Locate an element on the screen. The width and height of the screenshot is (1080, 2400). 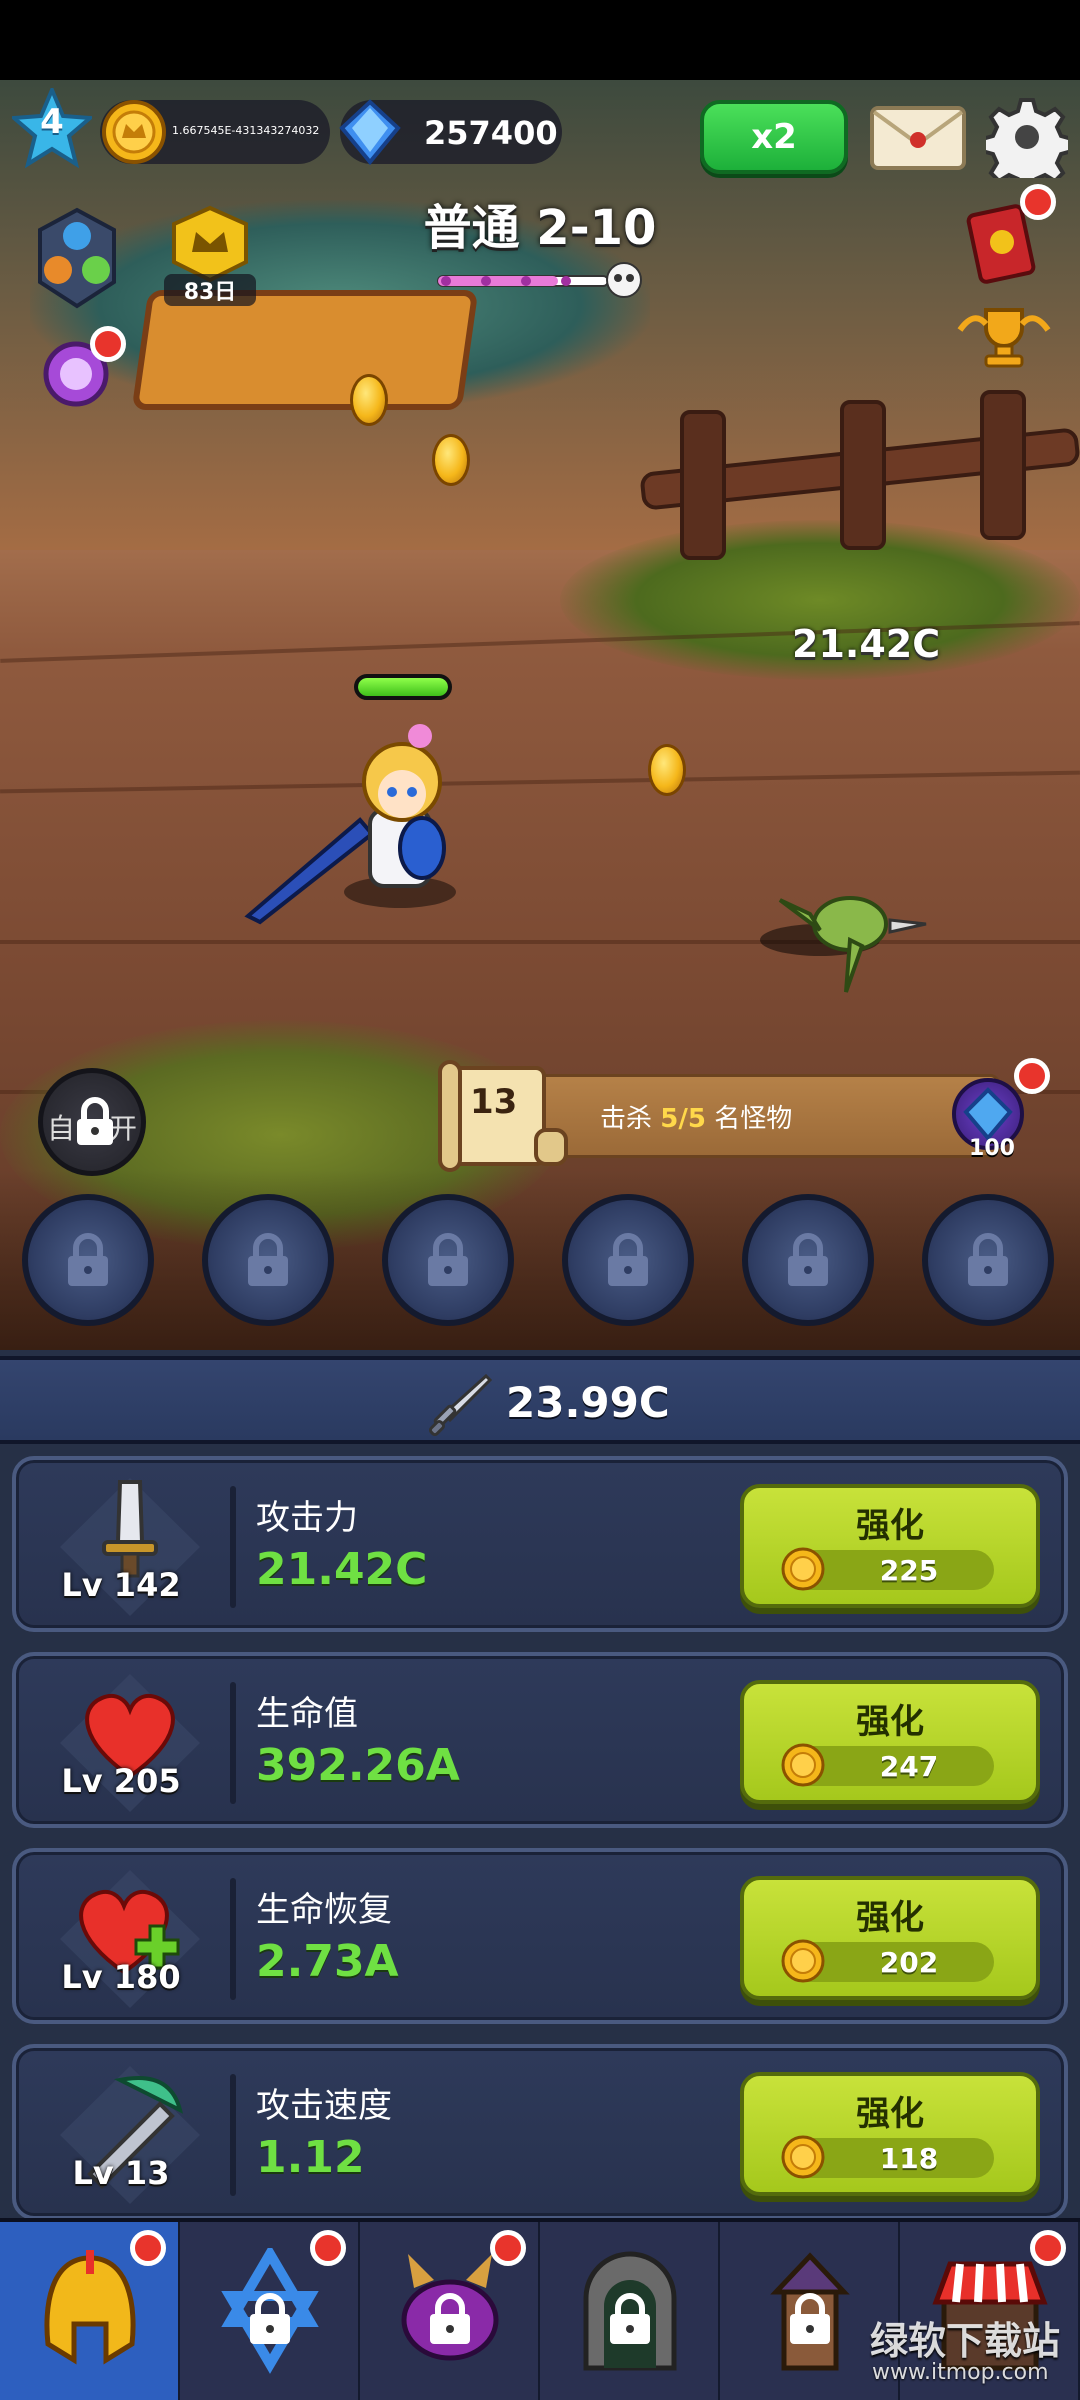
stat-name: 生命值 is located at coordinates (307, 1714).